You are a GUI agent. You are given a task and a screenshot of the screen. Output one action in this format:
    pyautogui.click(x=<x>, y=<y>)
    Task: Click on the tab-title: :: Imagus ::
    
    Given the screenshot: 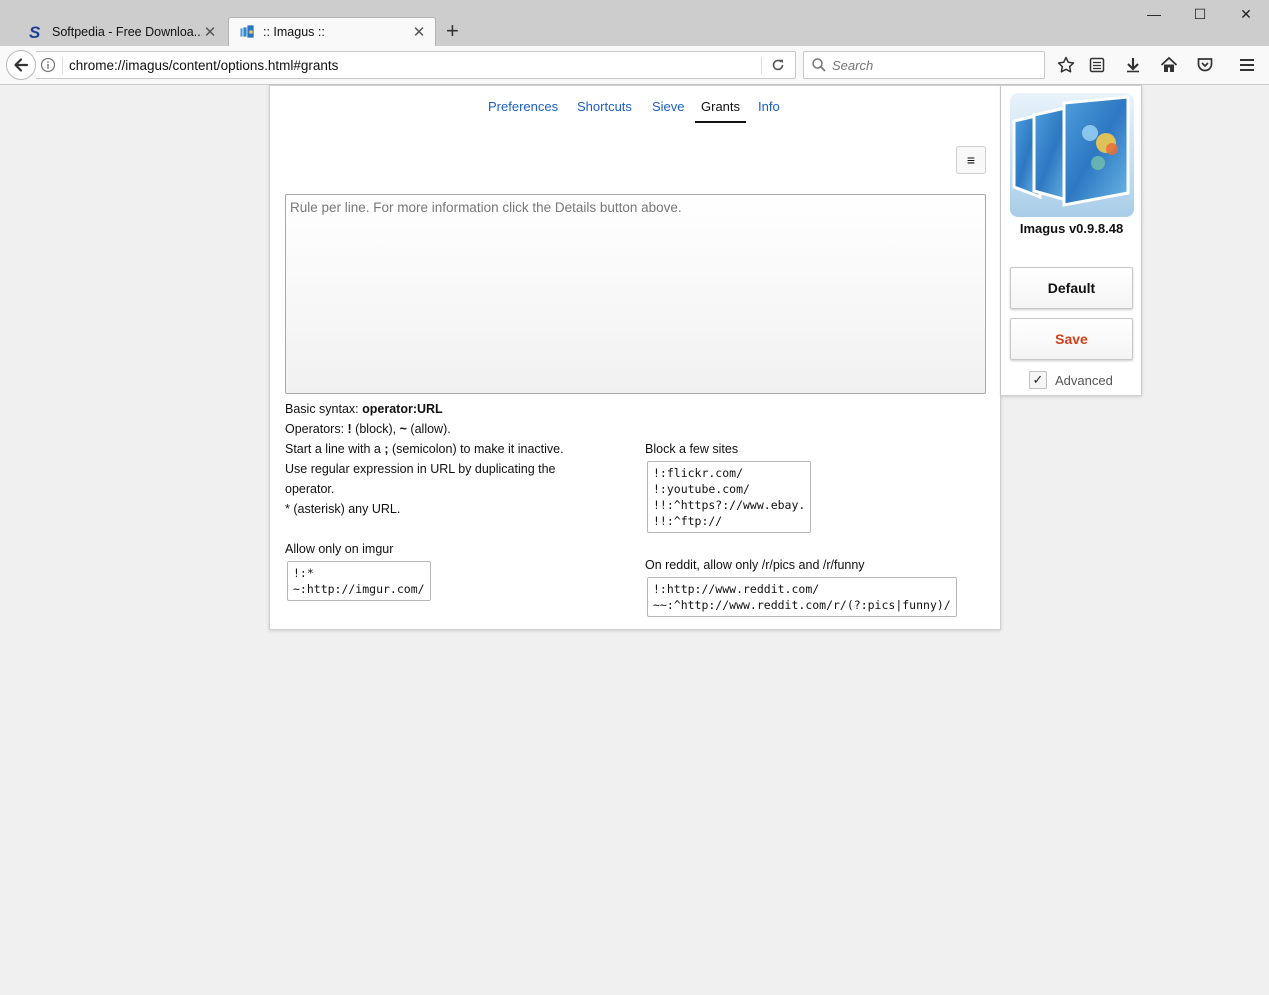 What is the action you would take?
    pyautogui.click(x=294, y=32)
    